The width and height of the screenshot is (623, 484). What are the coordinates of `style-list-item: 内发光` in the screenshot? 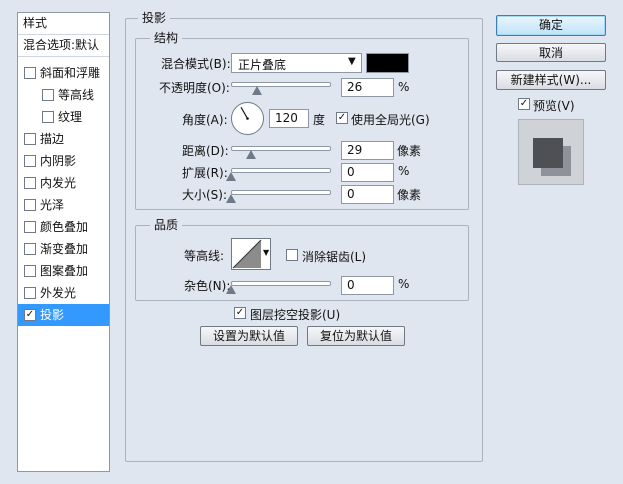 It's located at (63, 183).